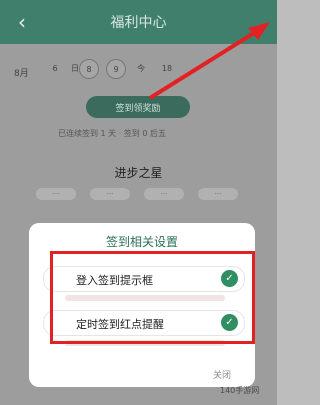 The height and width of the screenshot is (405, 320). I want to click on watermark: 140手游网, so click(240, 390).